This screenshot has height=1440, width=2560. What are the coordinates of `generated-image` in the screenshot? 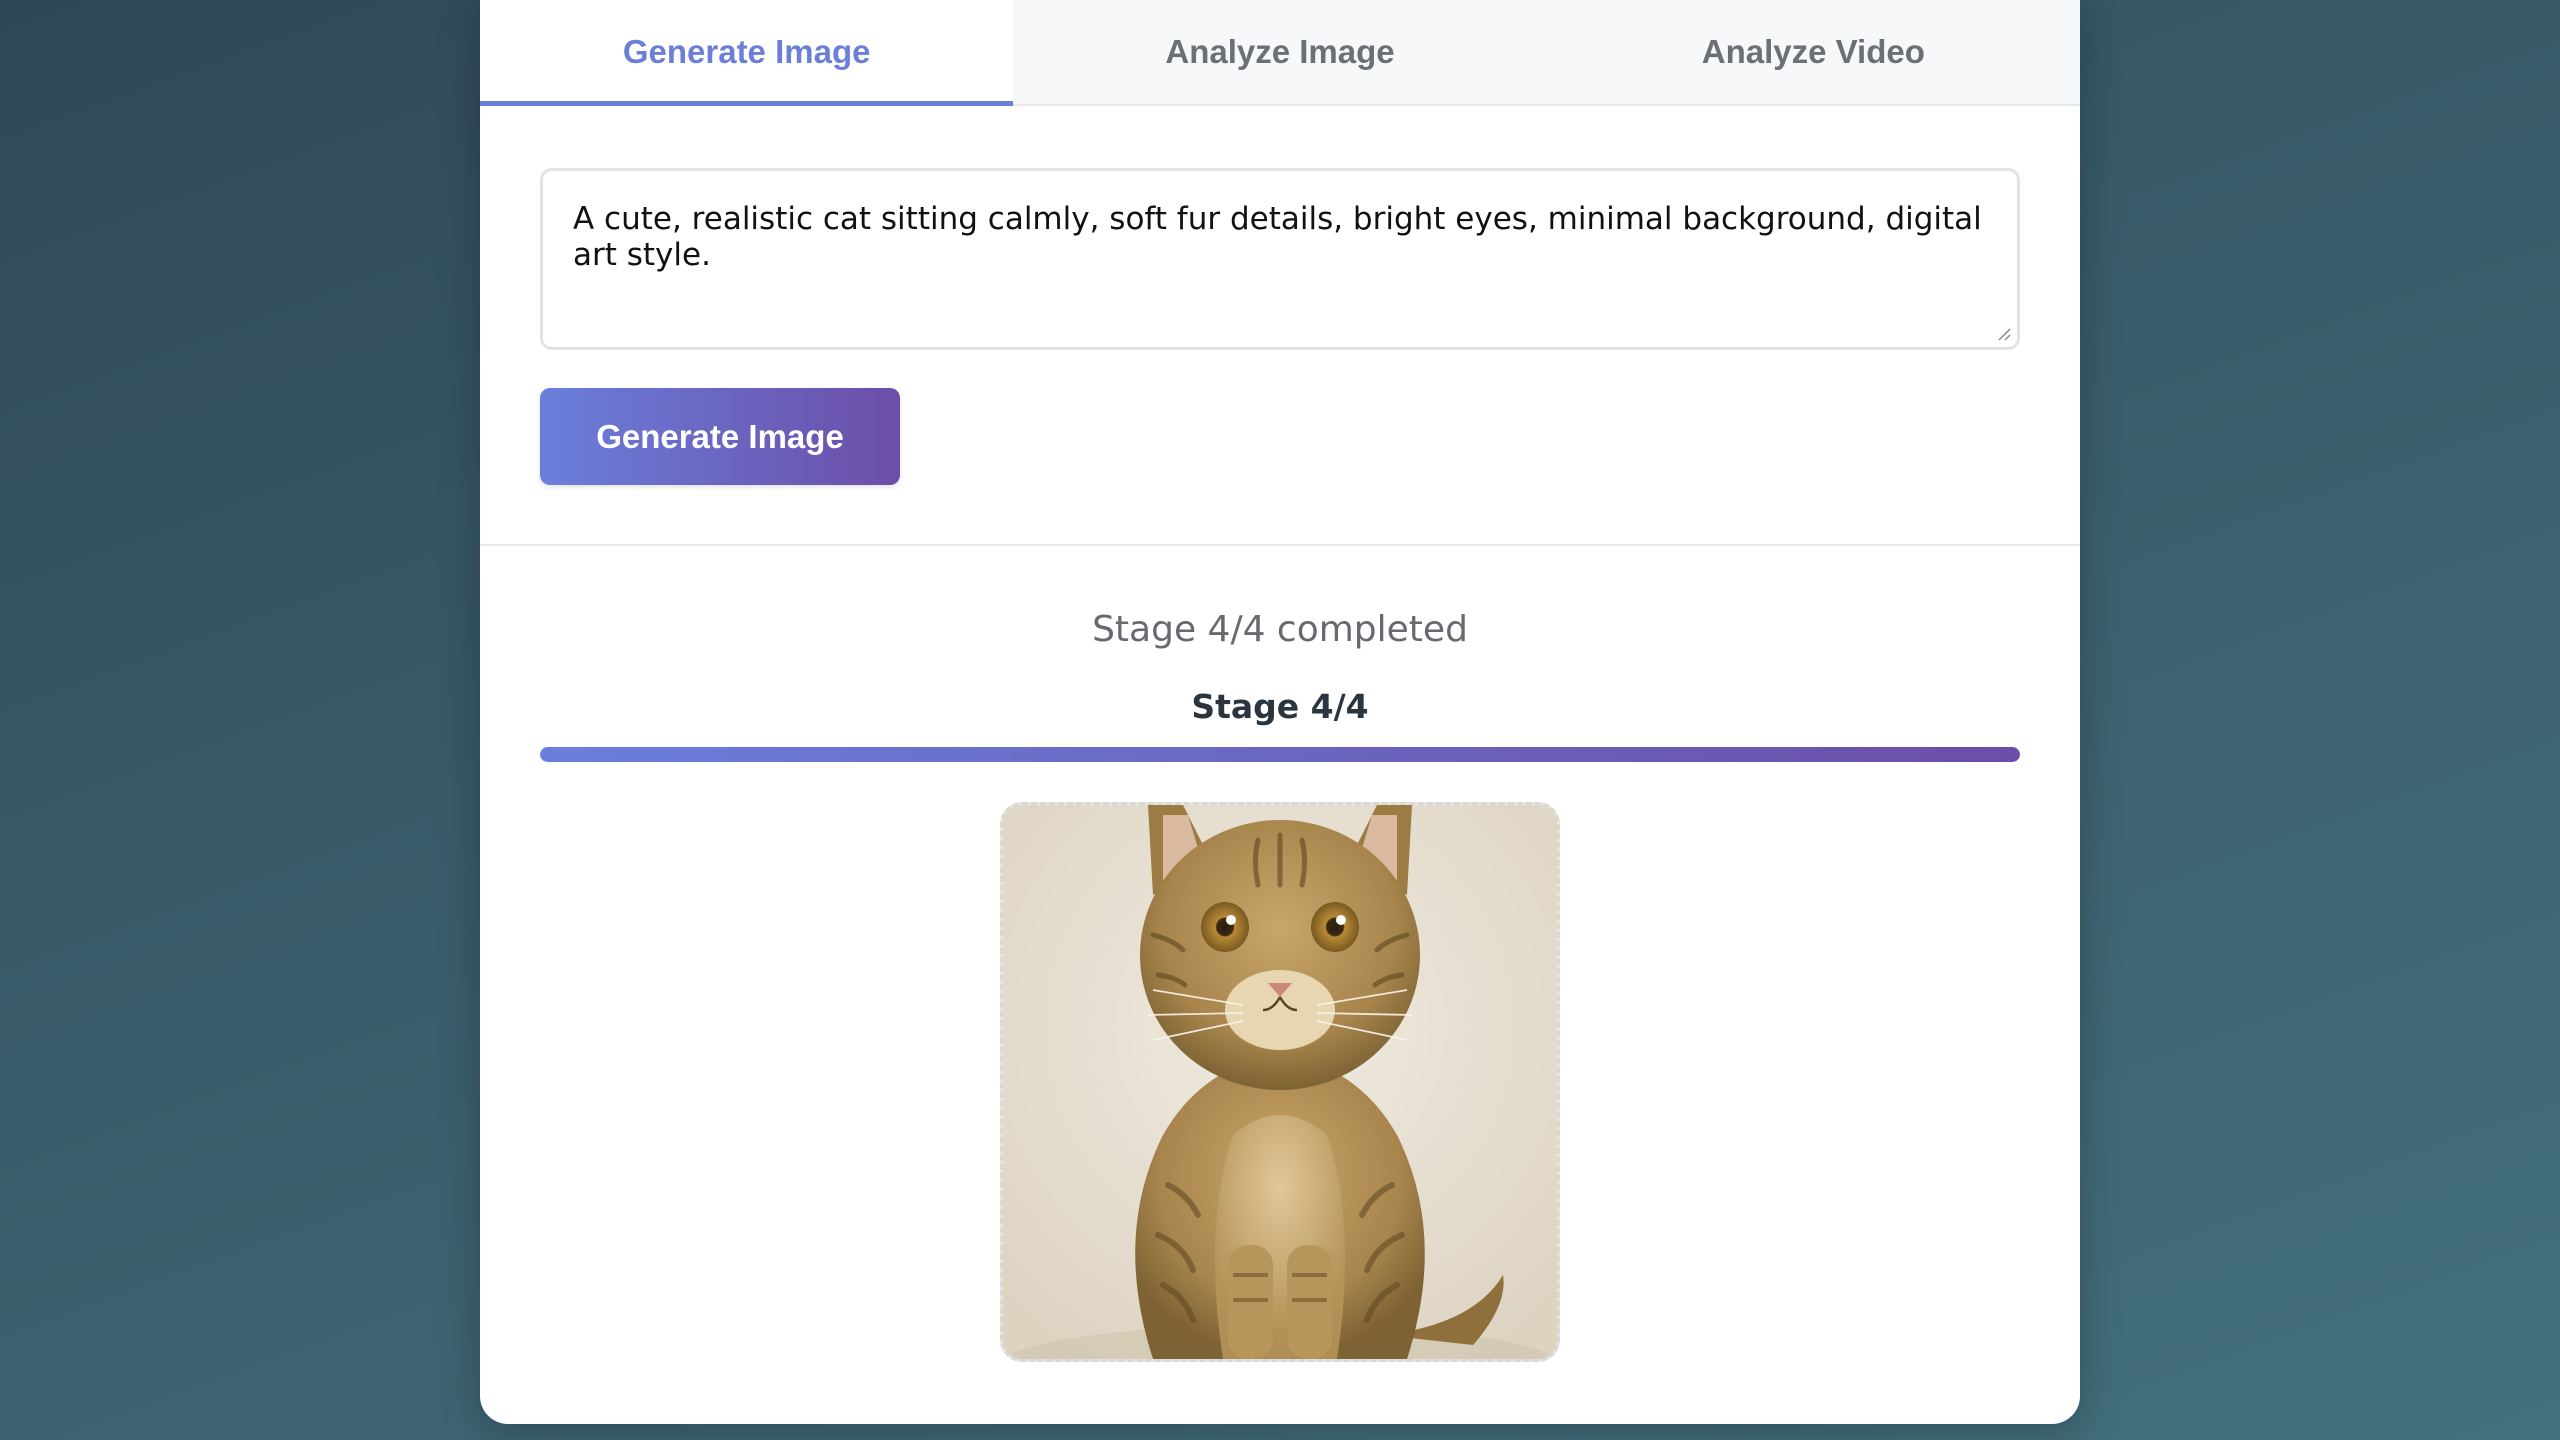 It's located at (1280, 1082).